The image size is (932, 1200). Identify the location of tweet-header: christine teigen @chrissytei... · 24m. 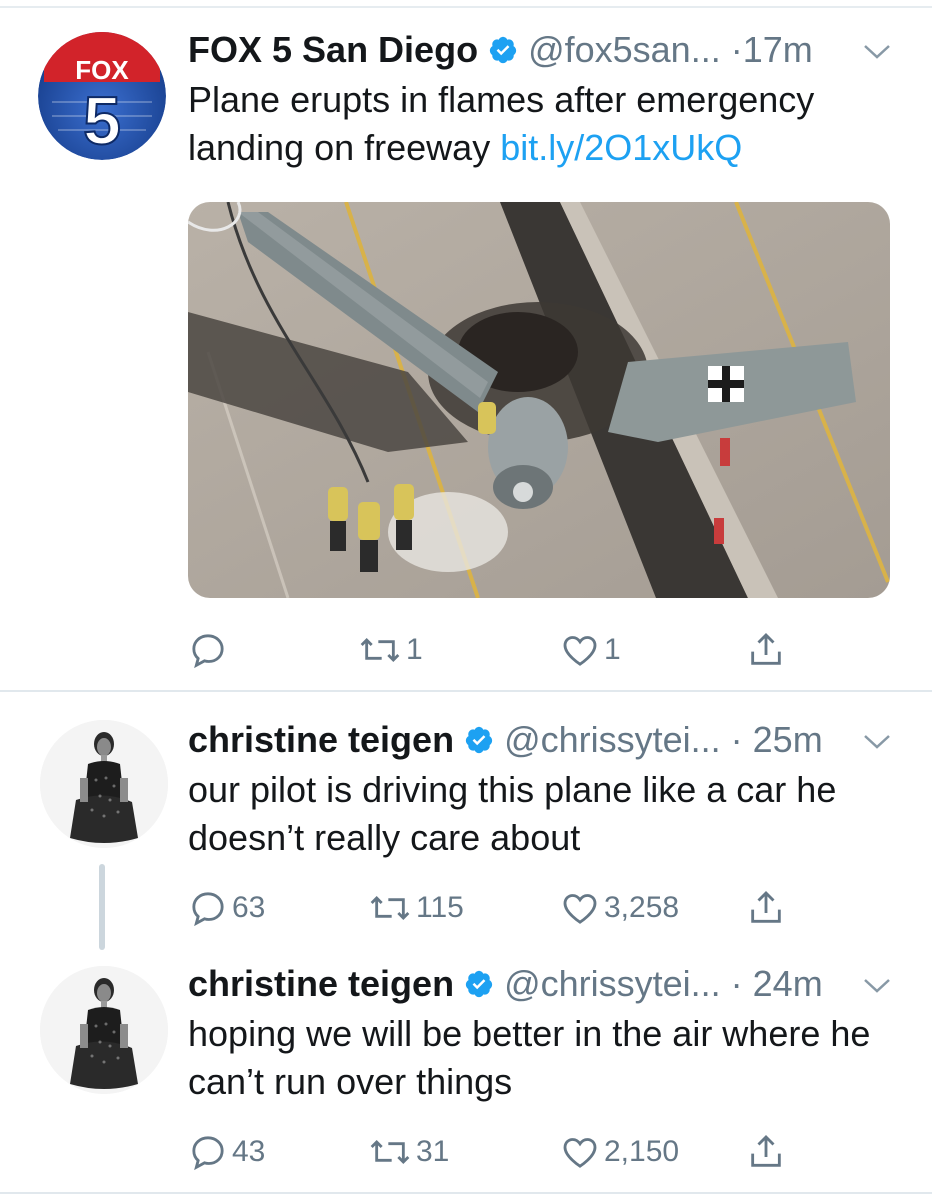
(505, 984).